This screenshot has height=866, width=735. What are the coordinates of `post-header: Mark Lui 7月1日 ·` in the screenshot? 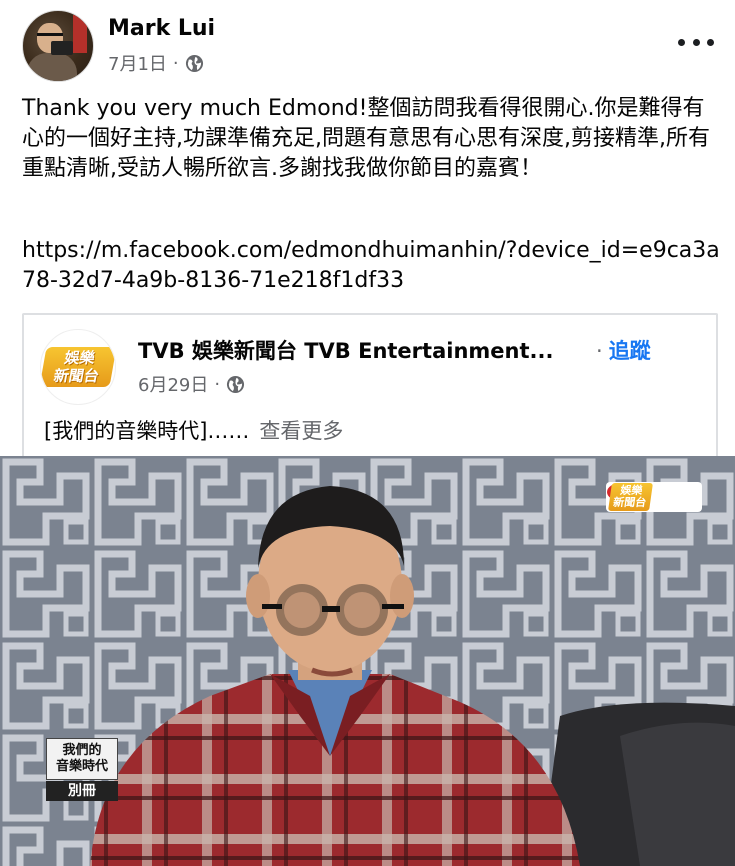 It's located at (372, 46).